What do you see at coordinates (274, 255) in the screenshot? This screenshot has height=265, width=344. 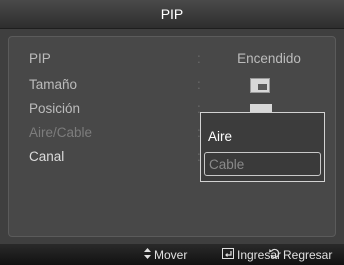 I see `return-icon` at bounding box center [274, 255].